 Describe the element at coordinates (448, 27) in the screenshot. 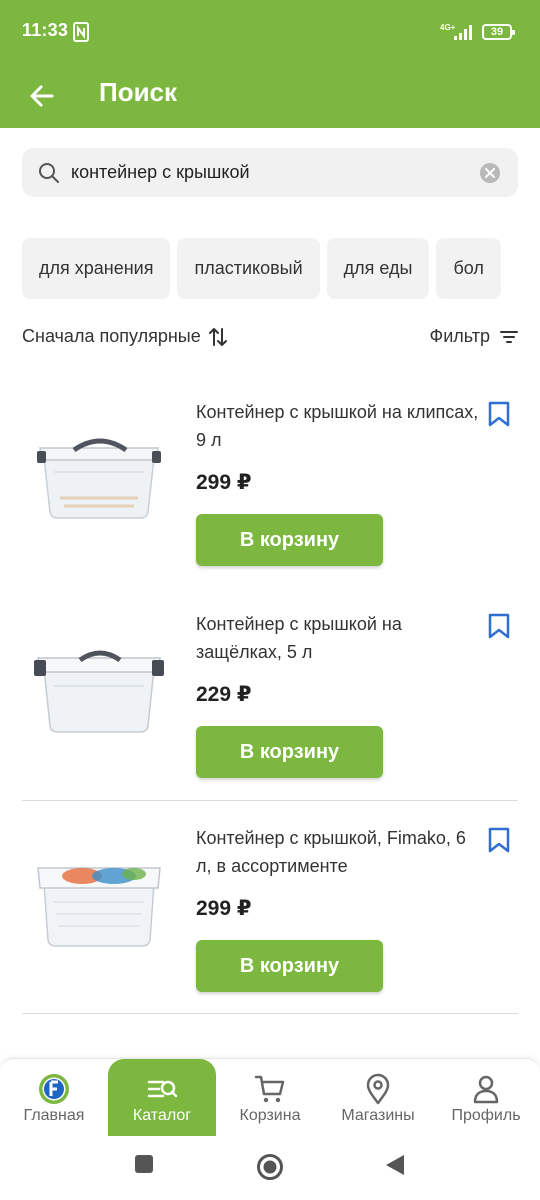

I see `network-type: 4G+` at that location.